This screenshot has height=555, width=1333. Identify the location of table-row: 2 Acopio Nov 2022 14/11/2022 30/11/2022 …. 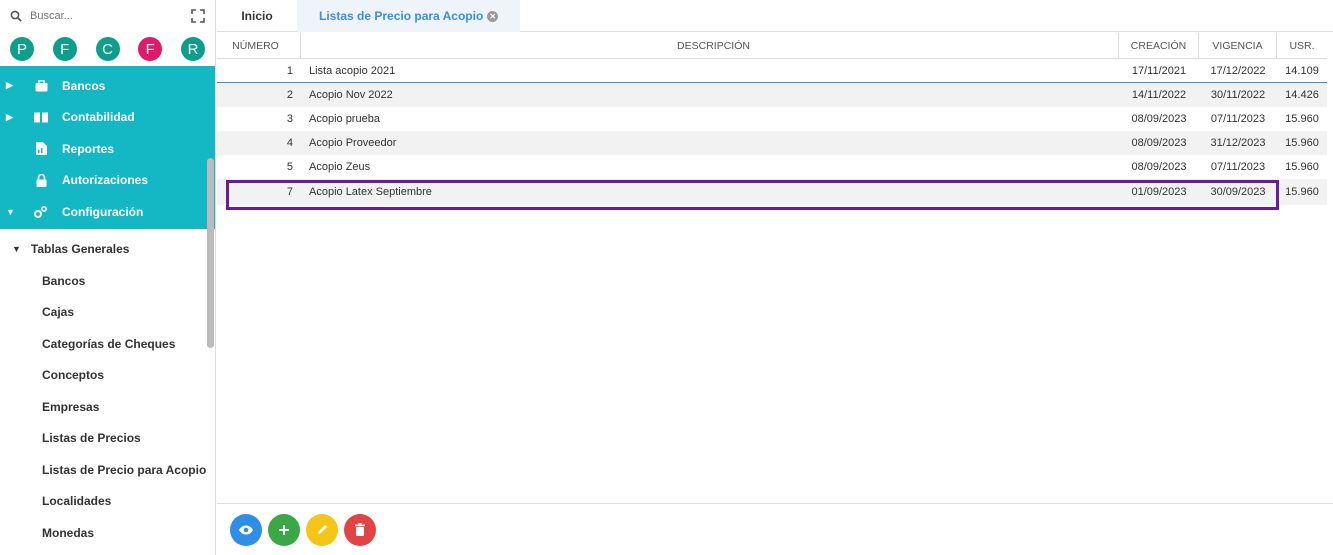
(772, 95).